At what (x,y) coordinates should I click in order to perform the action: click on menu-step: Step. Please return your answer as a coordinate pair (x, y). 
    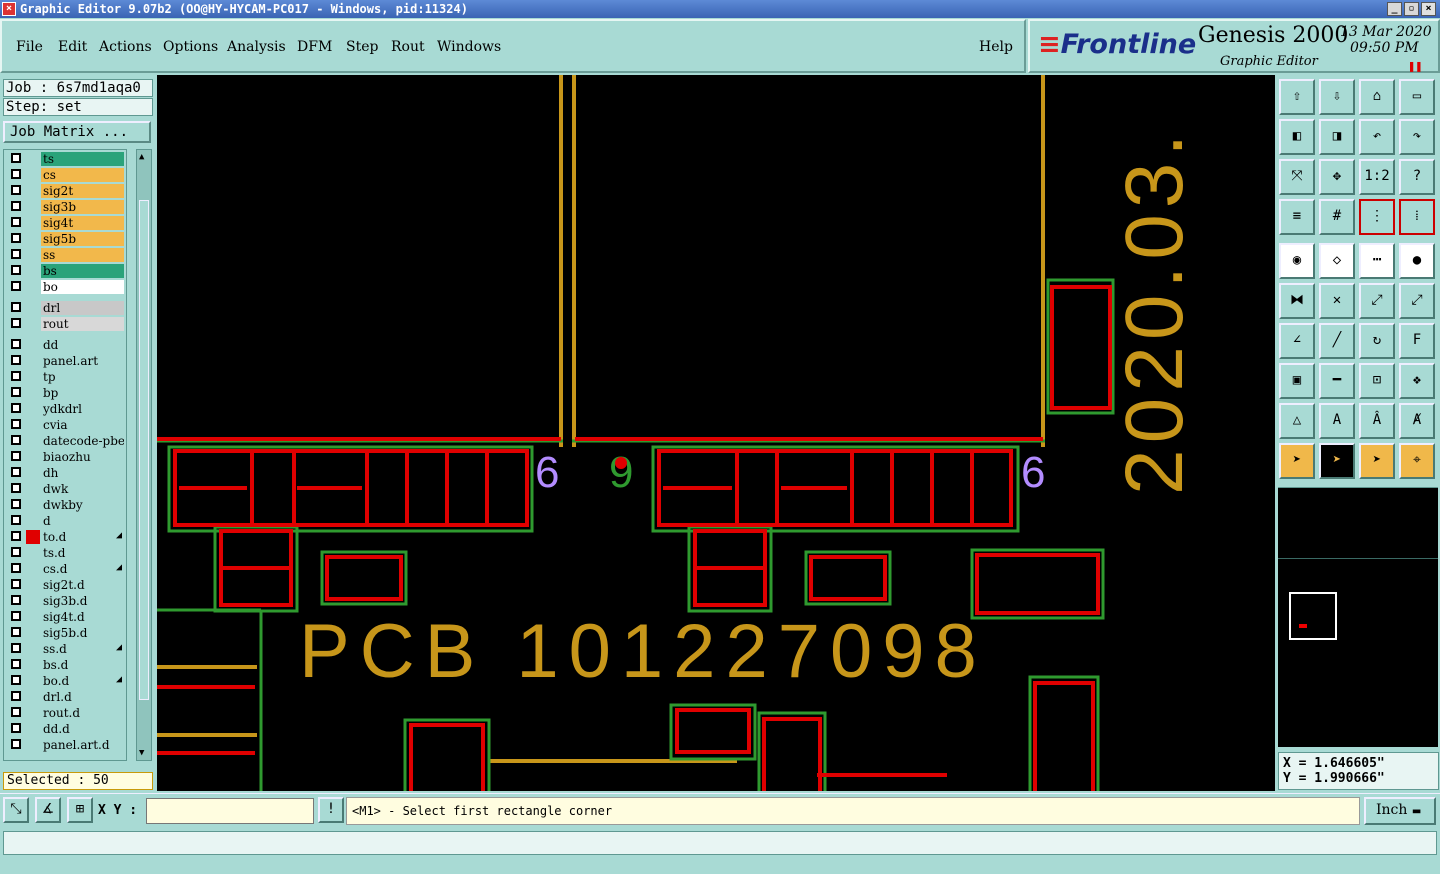
    Looking at the image, I should click on (362, 47).